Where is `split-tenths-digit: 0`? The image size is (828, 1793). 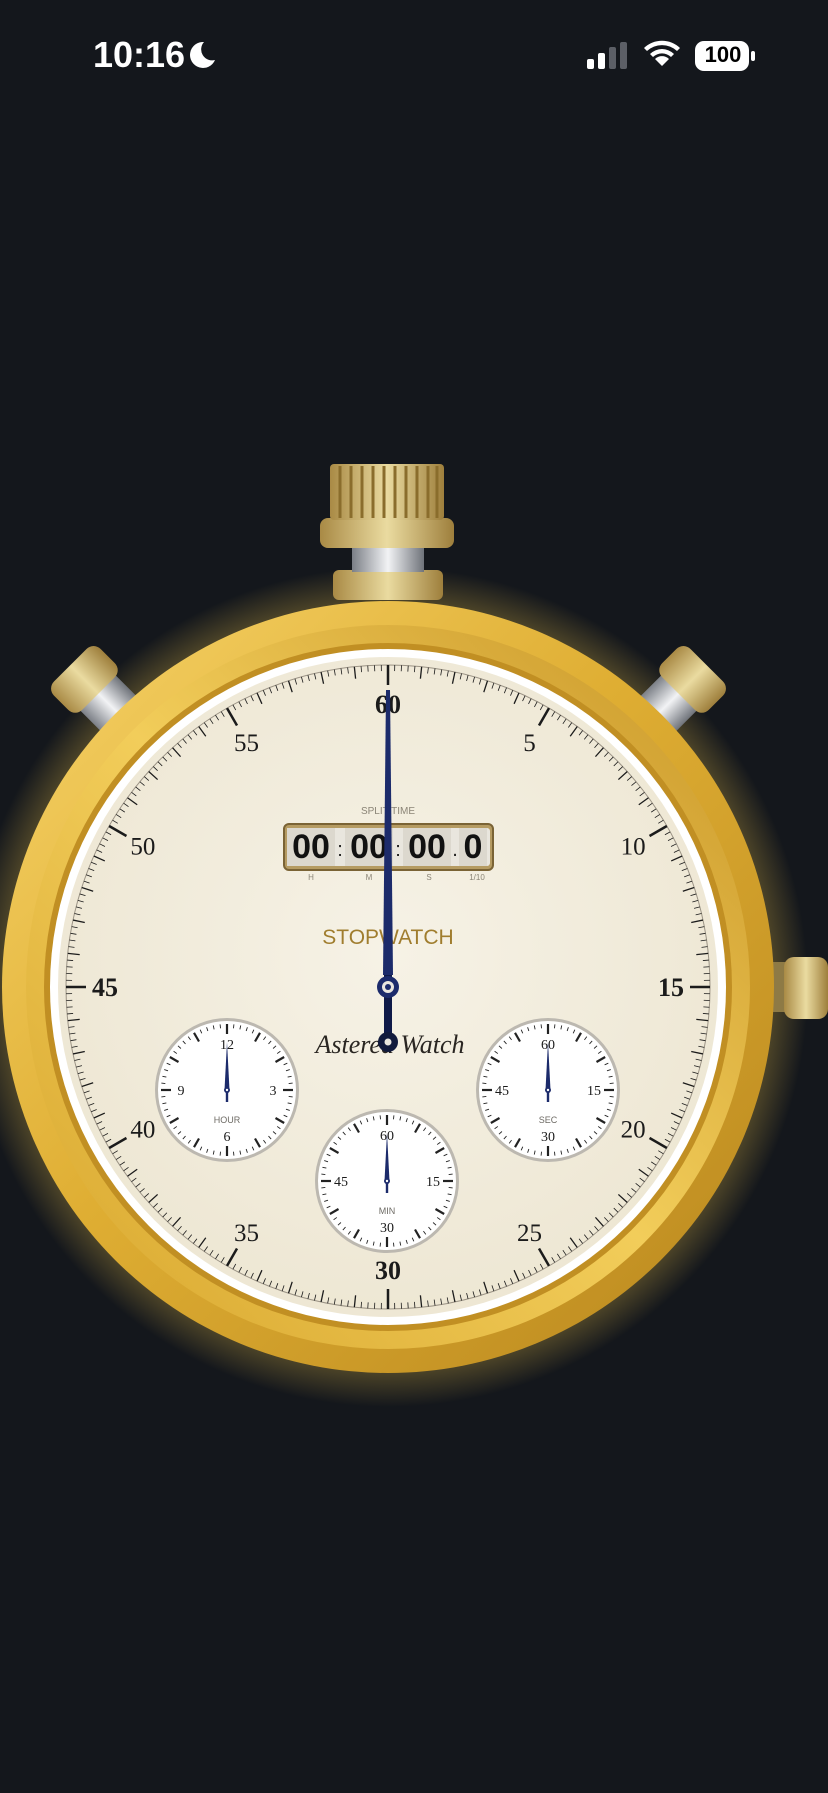 split-tenths-digit: 0 is located at coordinates (473, 847).